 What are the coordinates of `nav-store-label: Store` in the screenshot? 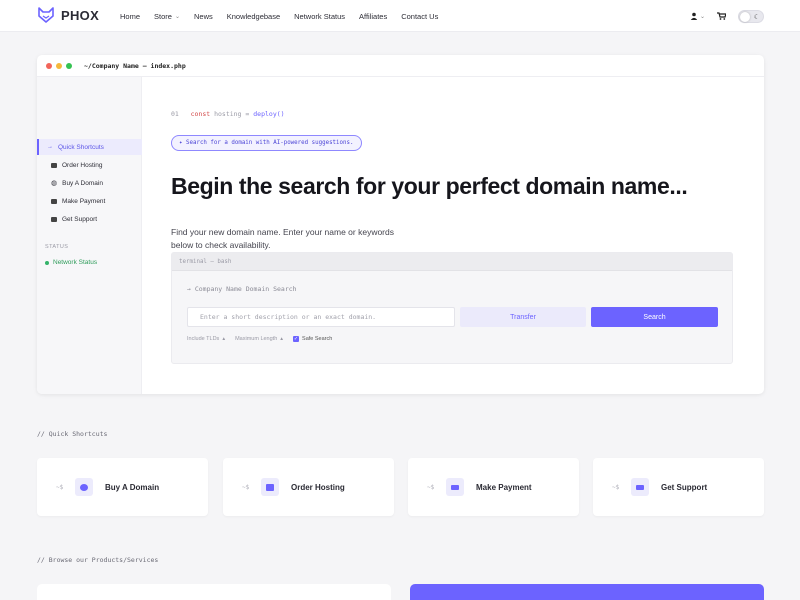 It's located at (163, 16).